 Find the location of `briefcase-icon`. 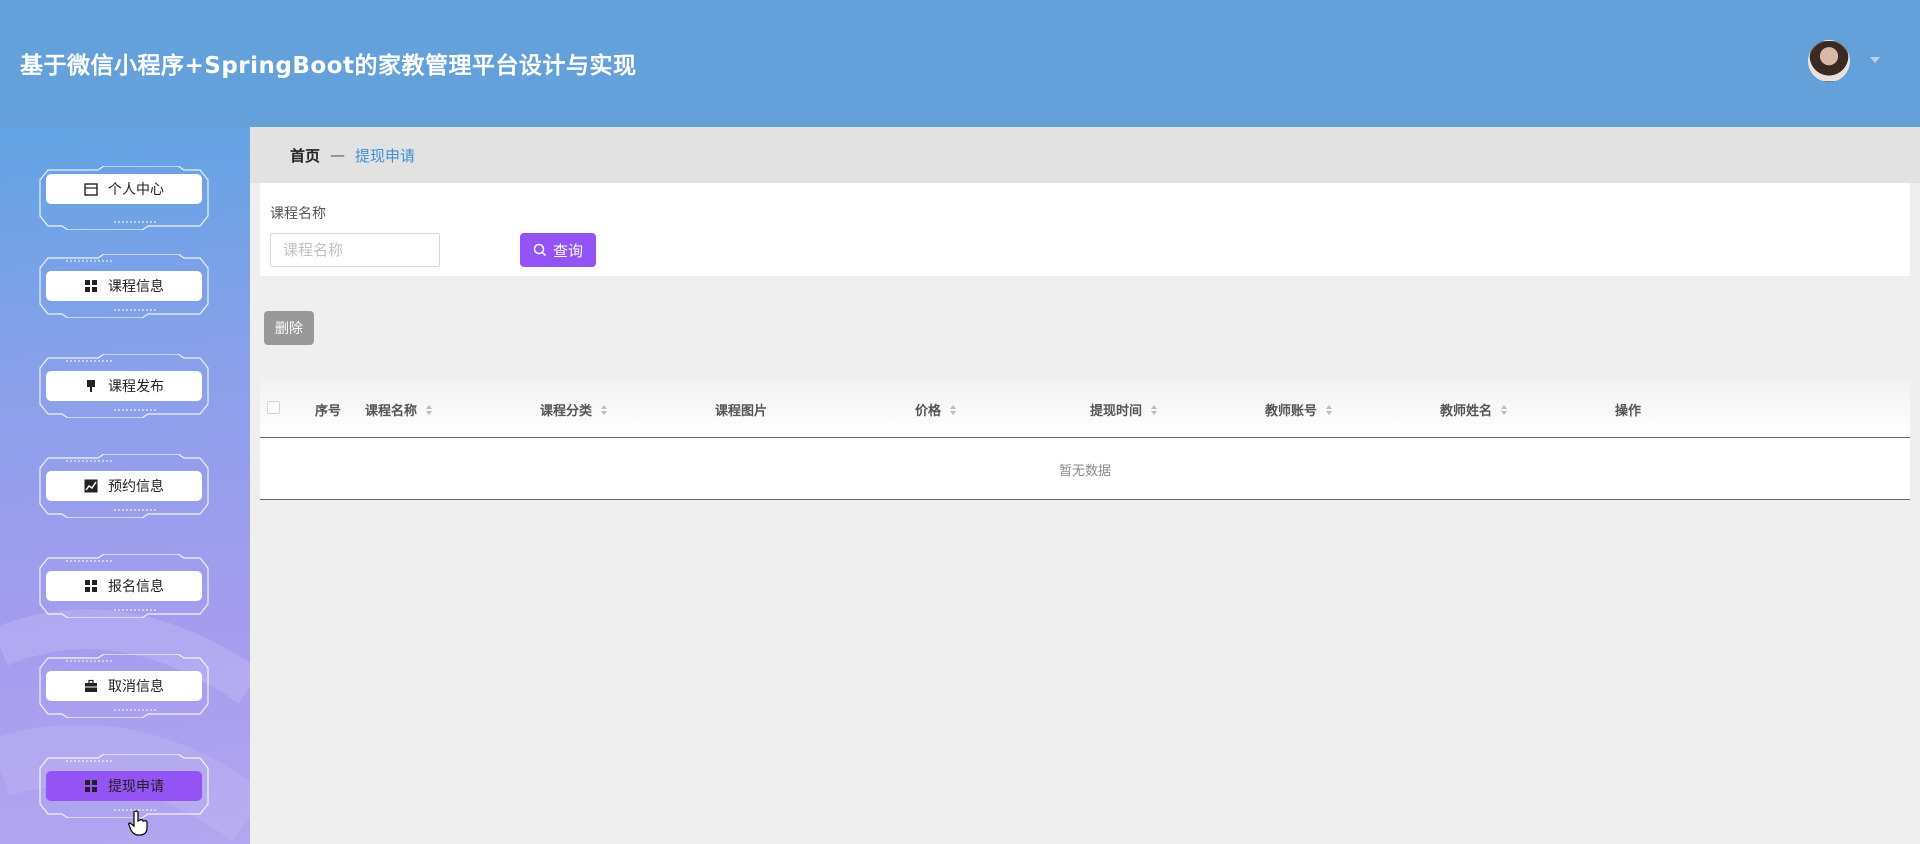

briefcase-icon is located at coordinates (91, 685).